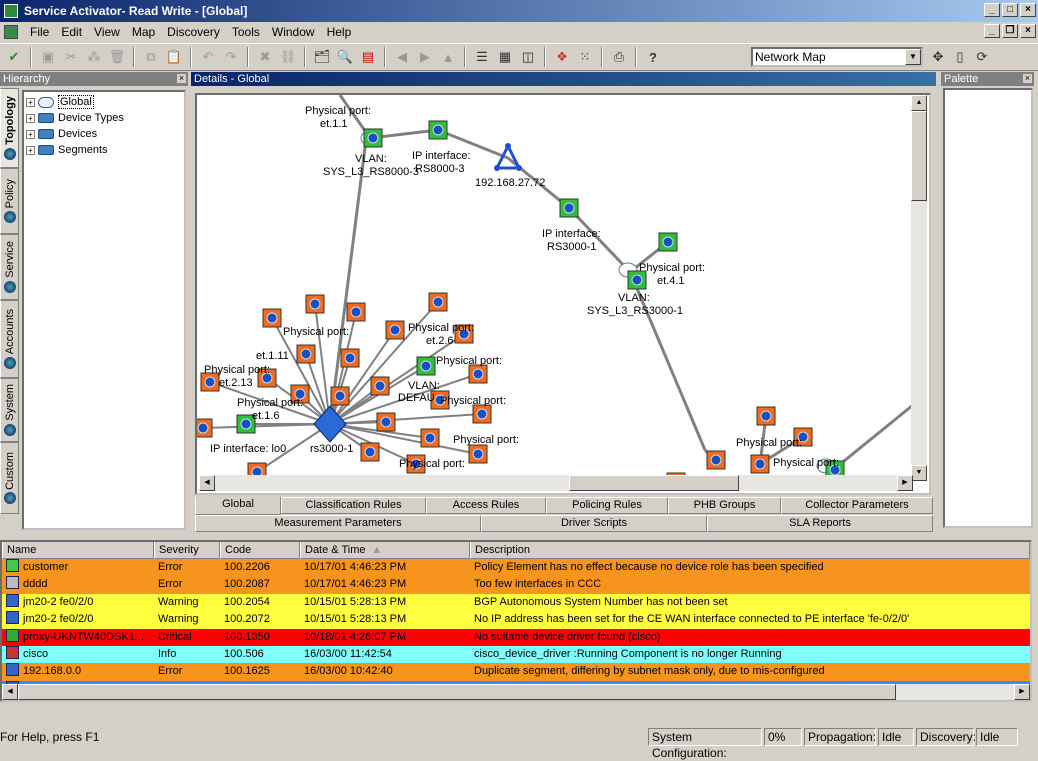  Describe the element at coordinates (486, 505) in the screenshot. I see `tab-access-rules: Access Rules` at that location.